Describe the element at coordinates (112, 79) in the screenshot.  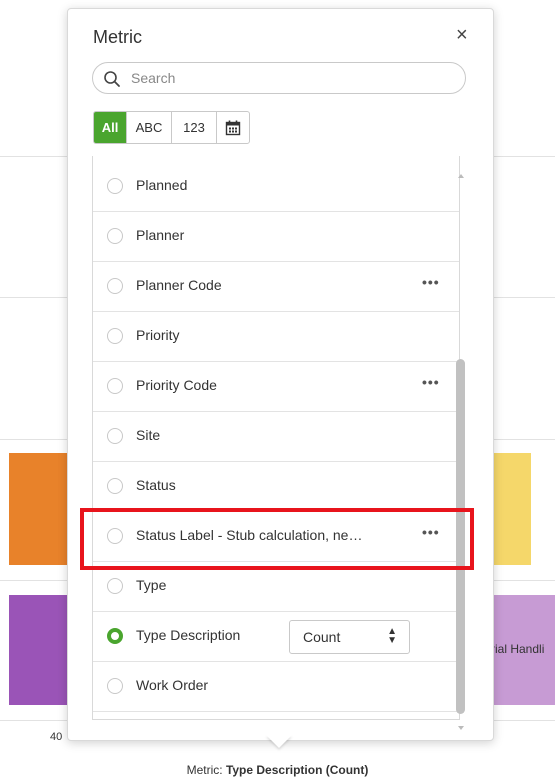
I see `search-icon` at that location.